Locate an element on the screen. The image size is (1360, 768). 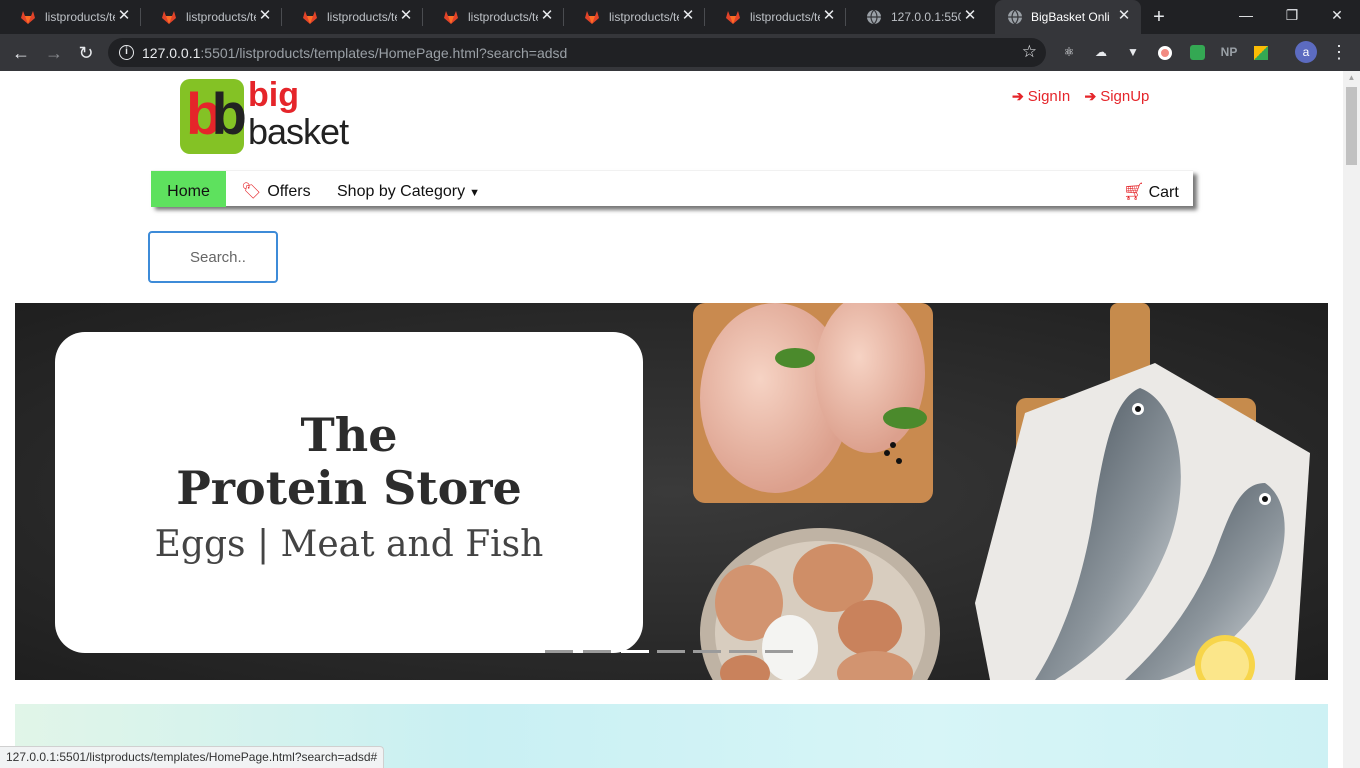
vue-icon: ▼ is located at coordinates (1133, 52).